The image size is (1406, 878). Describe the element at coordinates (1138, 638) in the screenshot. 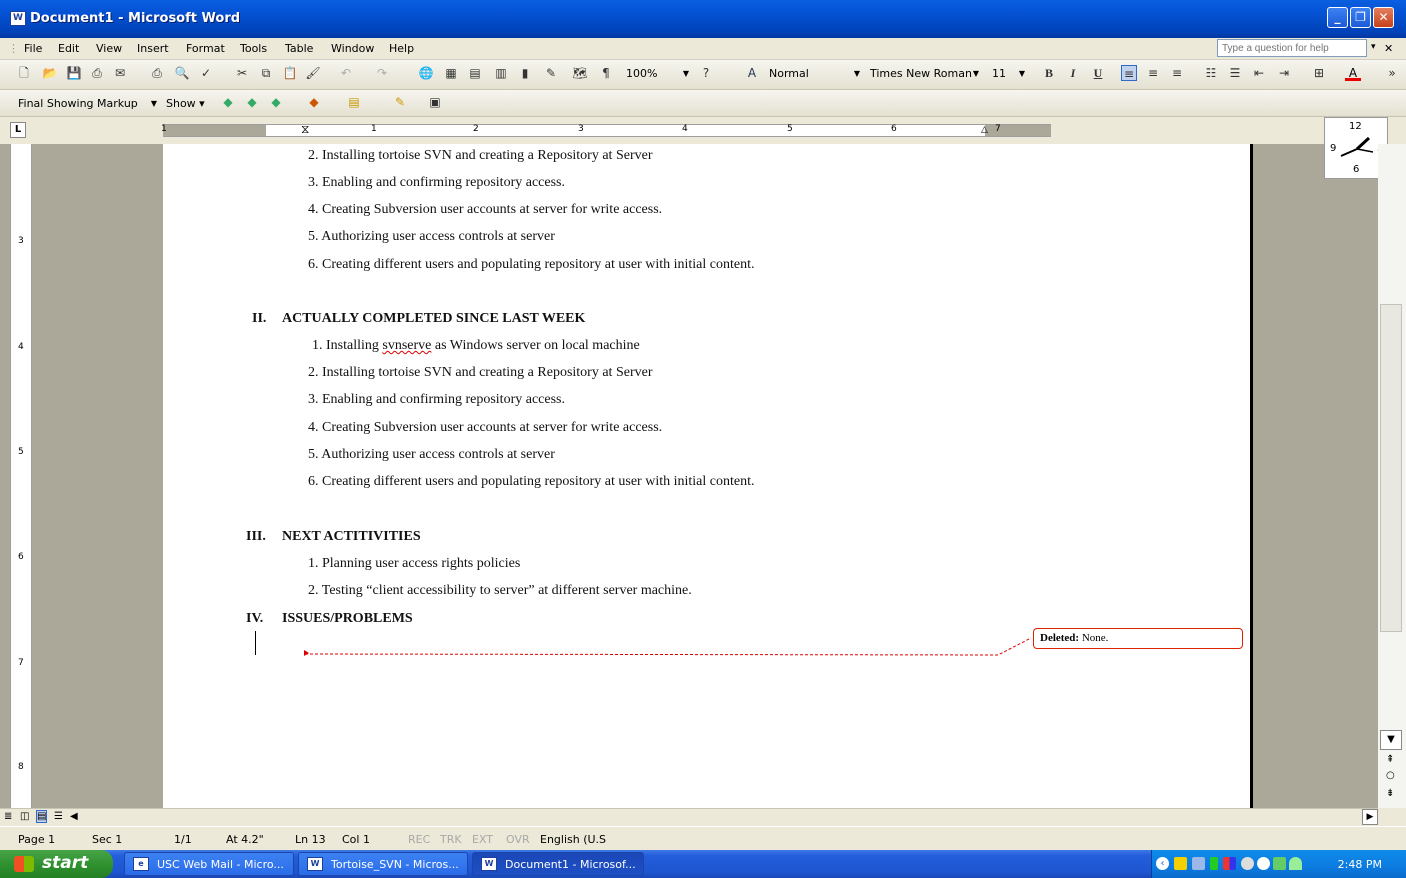

I see `deleted-balloon: Deleted: None.` at that location.